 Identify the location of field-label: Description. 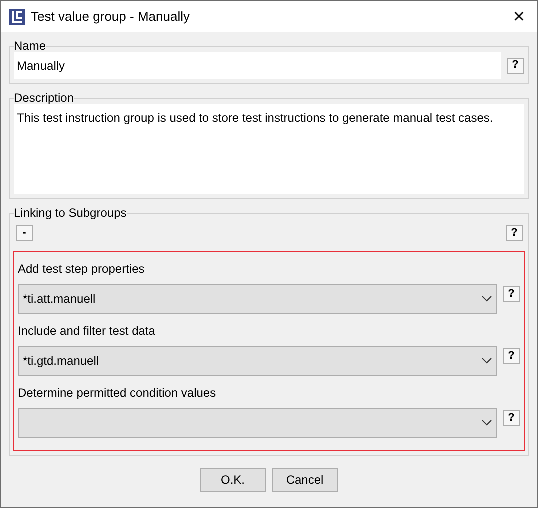
(44, 98).